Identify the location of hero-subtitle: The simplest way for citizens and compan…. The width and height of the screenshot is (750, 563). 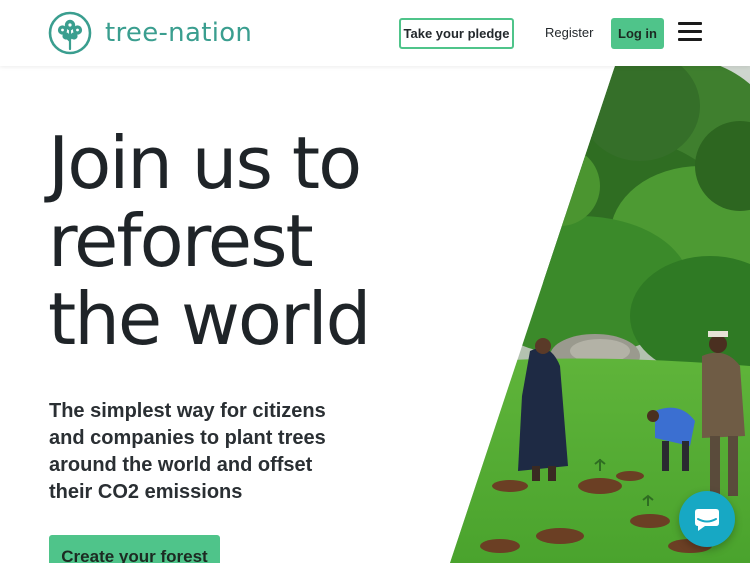
(187, 451).